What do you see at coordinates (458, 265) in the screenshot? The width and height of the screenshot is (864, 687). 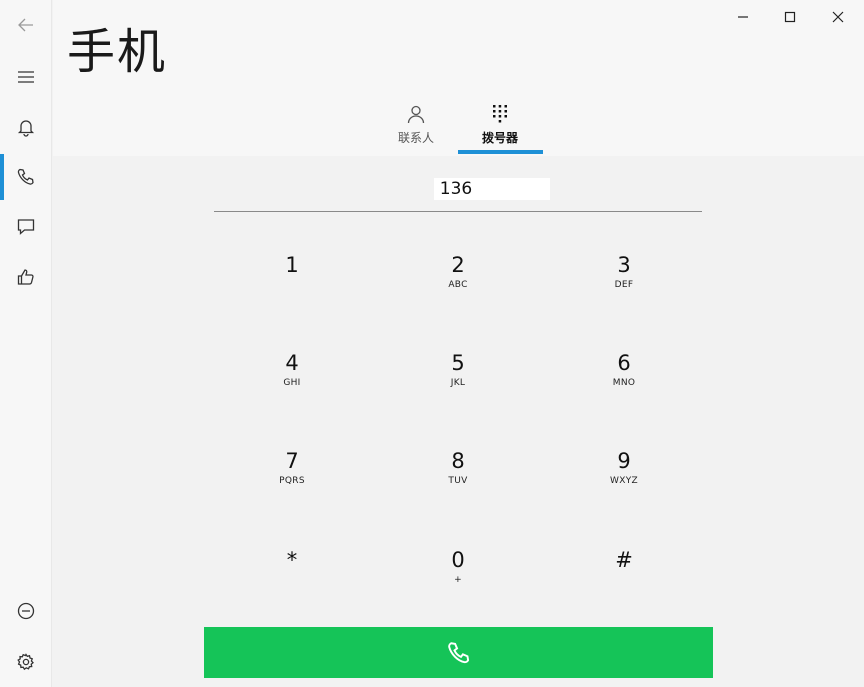 I see `key-digit: 2` at bounding box center [458, 265].